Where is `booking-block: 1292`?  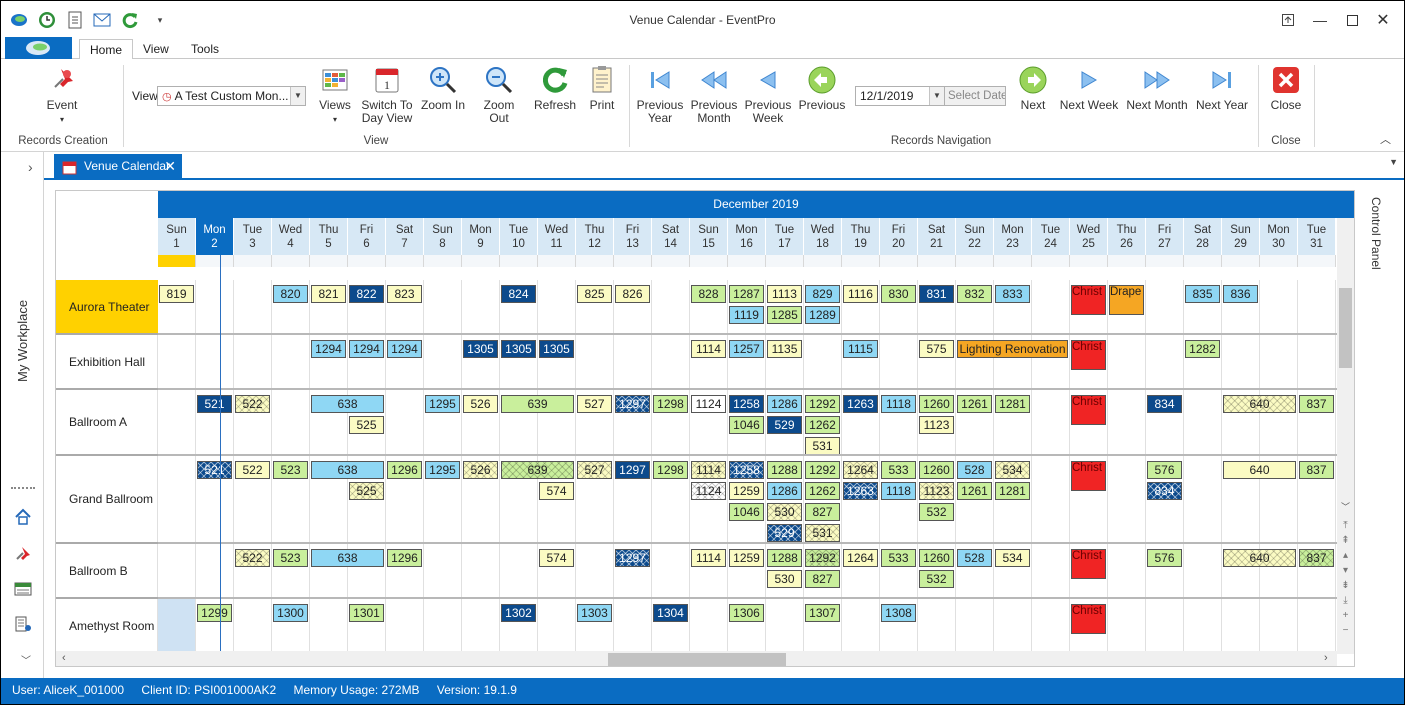 booking-block: 1292 is located at coordinates (822, 404).